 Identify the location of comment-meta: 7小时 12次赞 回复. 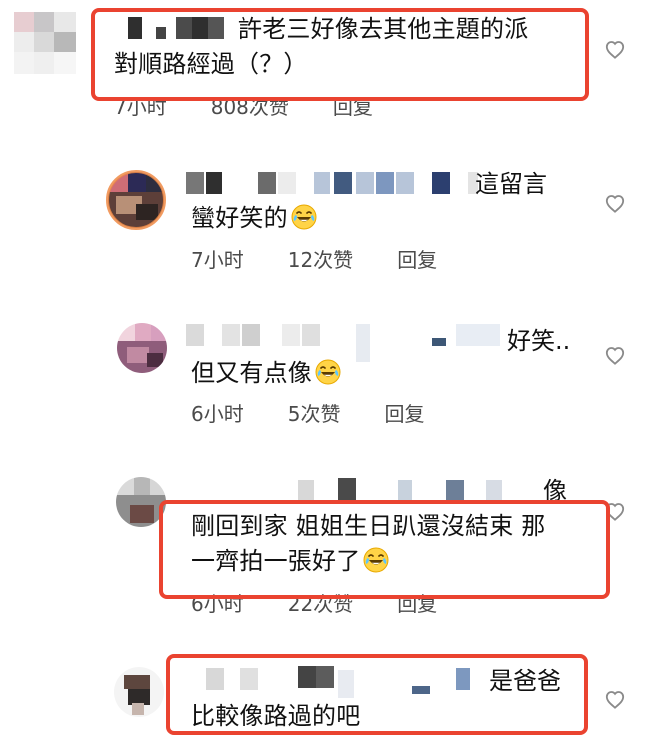
(314, 260).